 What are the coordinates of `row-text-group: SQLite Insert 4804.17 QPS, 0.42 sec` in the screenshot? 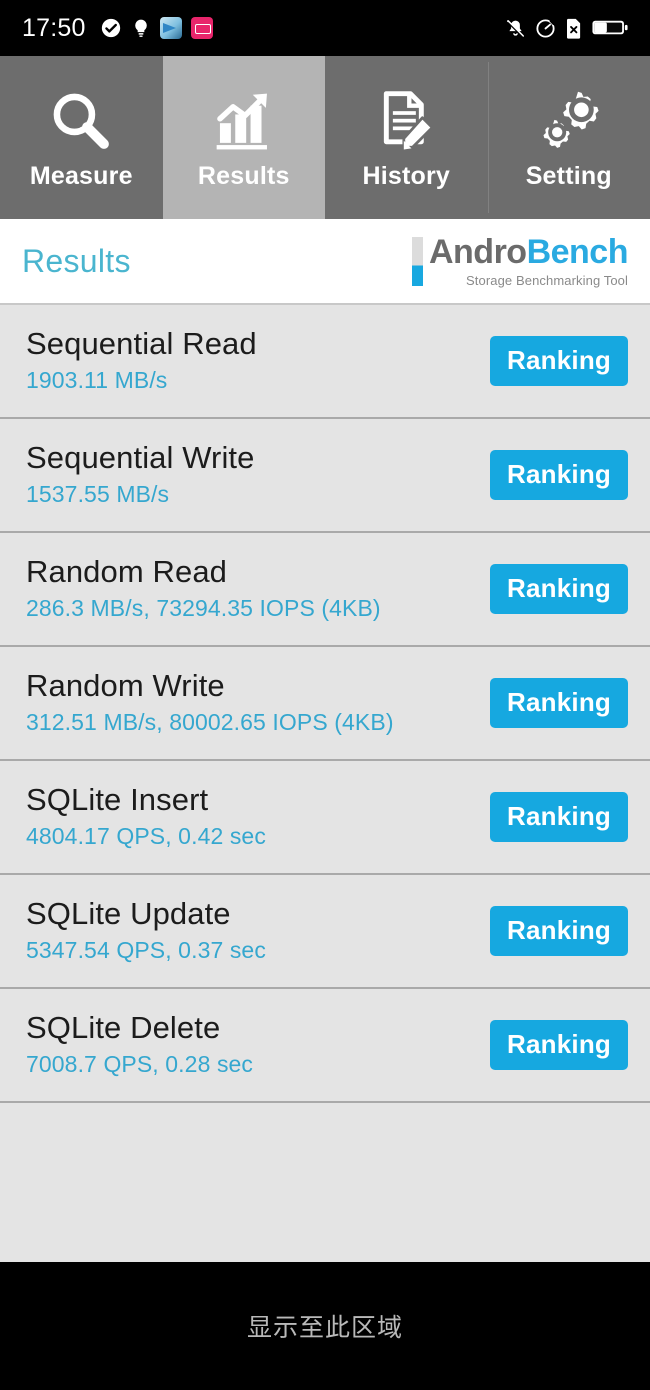 It's located at (146, 816).